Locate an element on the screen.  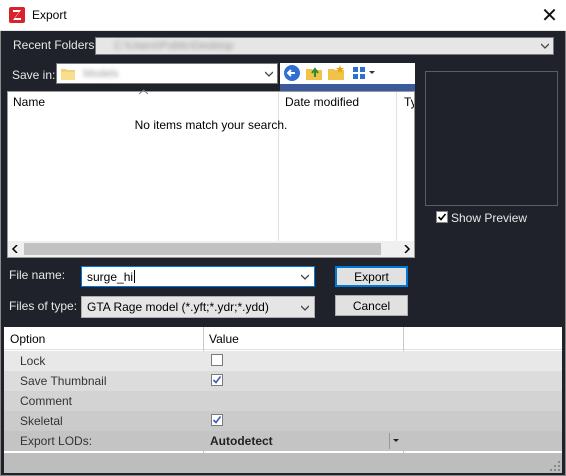
cancel-button: Cancel is located at coordinates (371, 305).